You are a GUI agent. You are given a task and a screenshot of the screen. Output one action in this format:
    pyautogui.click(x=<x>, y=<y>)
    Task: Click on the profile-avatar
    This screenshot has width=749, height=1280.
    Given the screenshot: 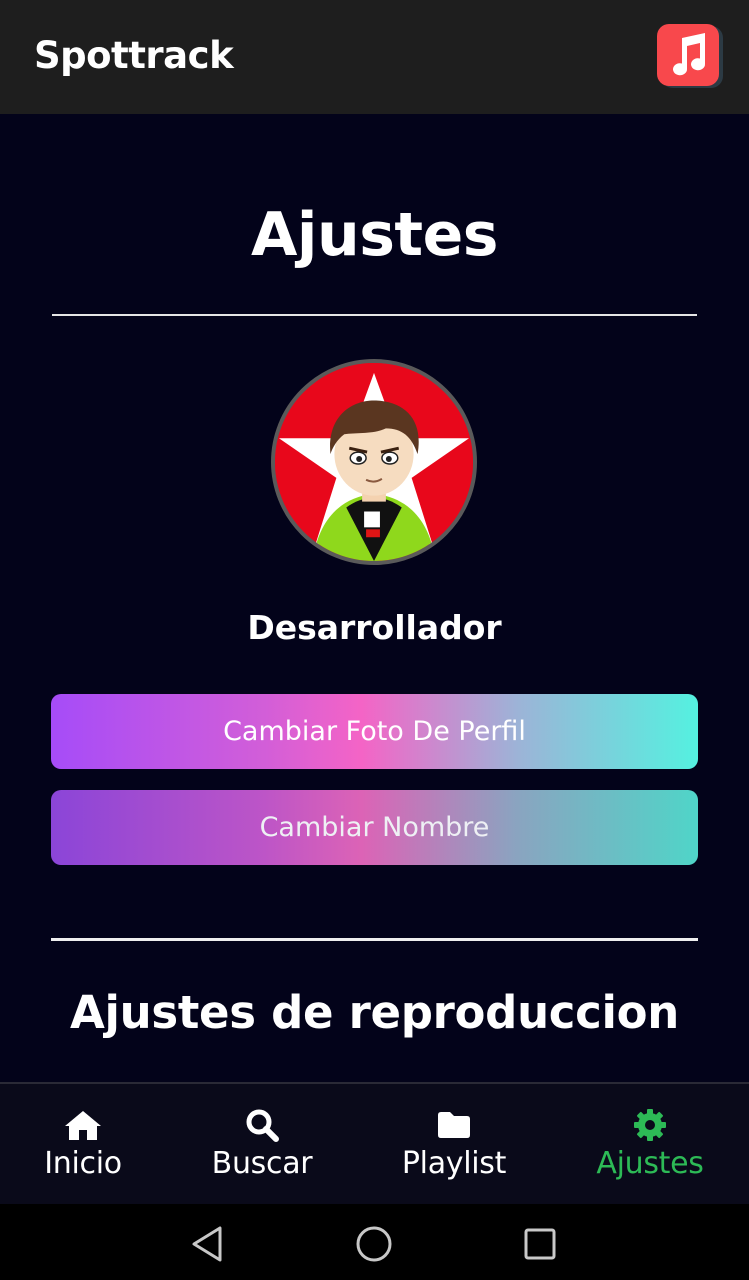 What is the action you would take?
    pyautogui.click(x=374, y=462)
    